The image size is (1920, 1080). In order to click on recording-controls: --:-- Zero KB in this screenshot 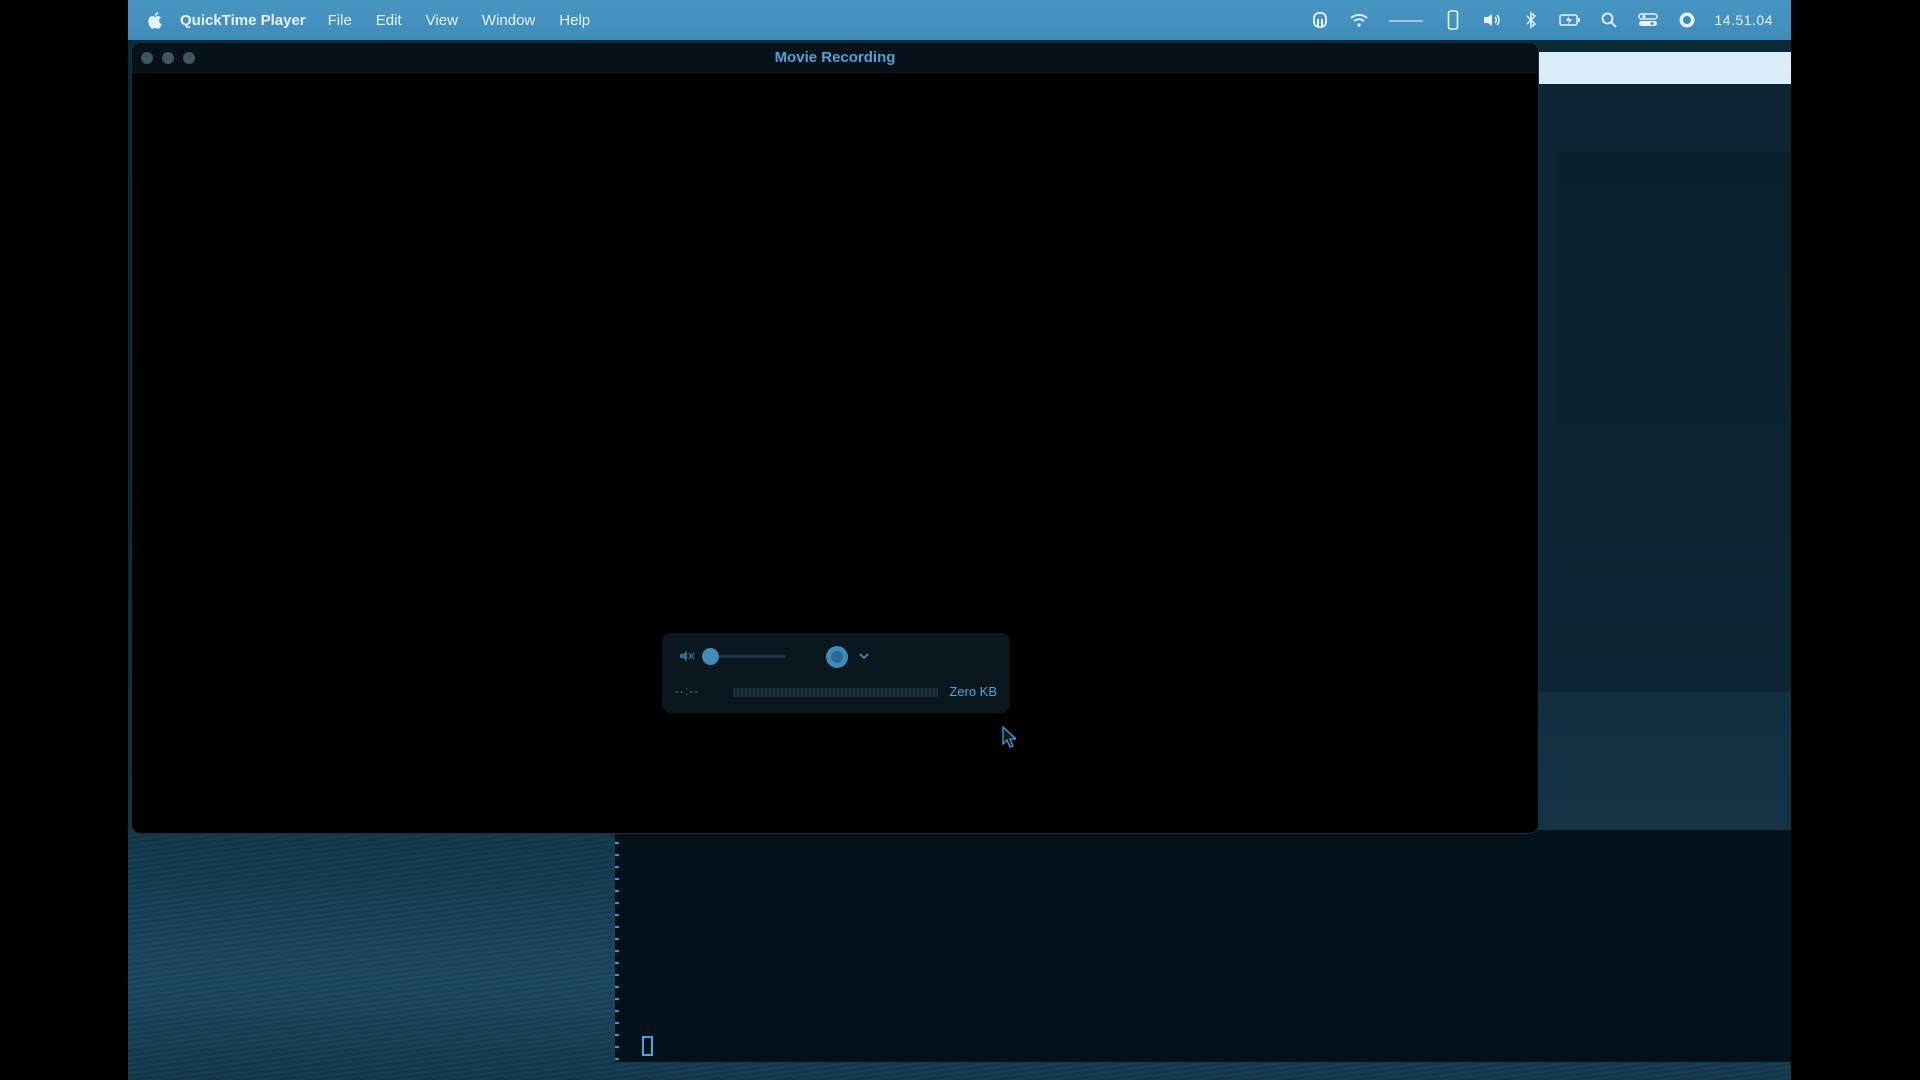, I will do `click(836, 673)`.